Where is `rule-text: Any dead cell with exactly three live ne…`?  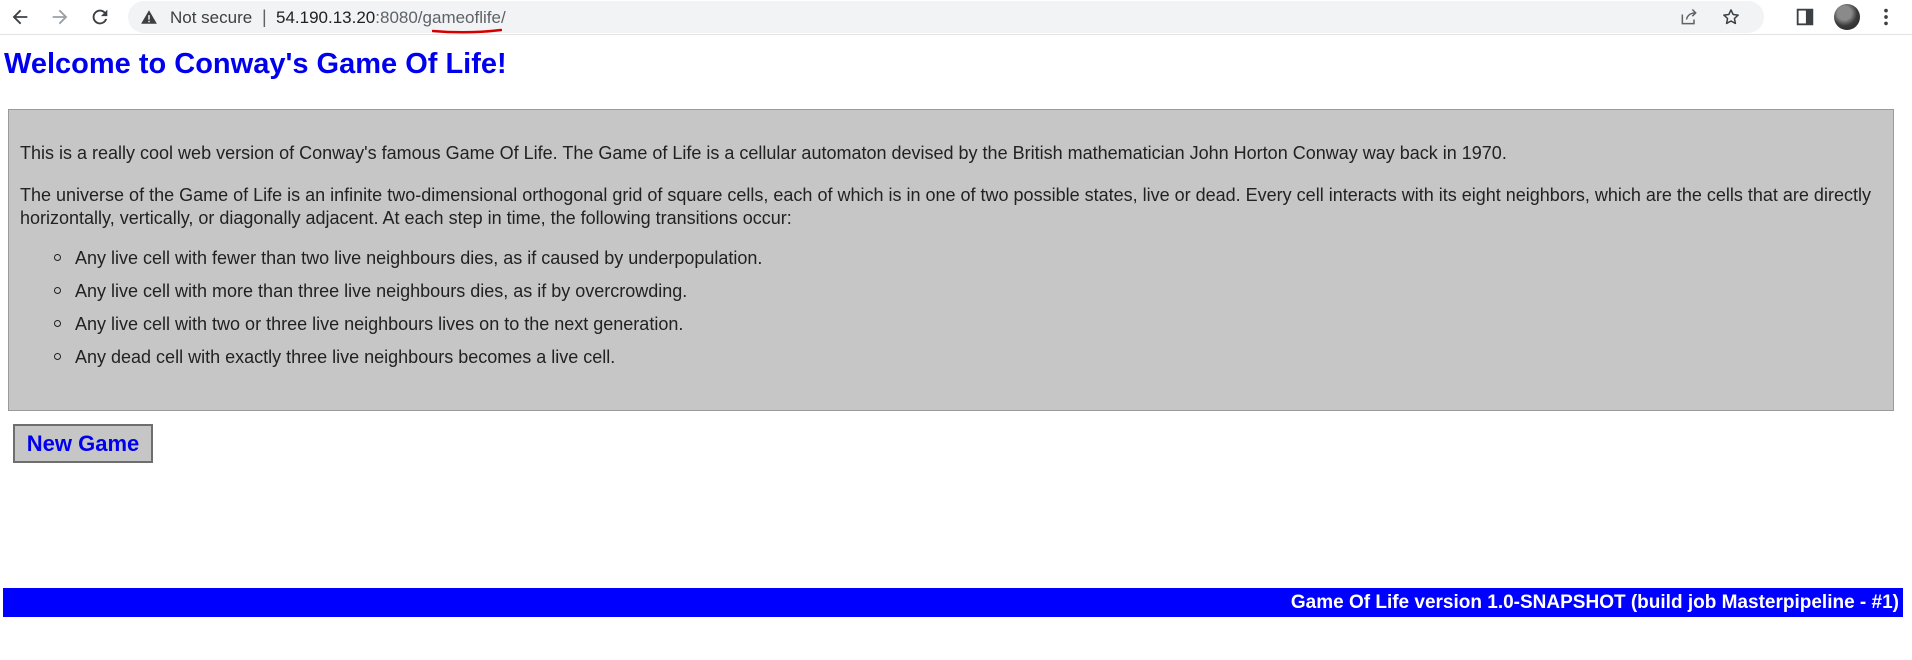 rule-text: Any dead cell with exactly three live ne… is located at coordinates (345, 357).